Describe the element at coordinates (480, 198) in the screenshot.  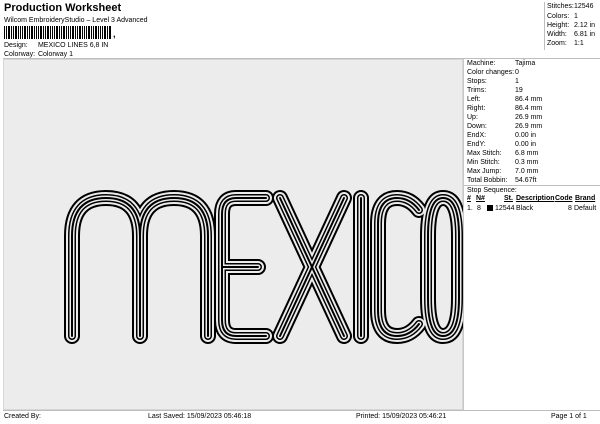
I see `col-n: N#` at that location.